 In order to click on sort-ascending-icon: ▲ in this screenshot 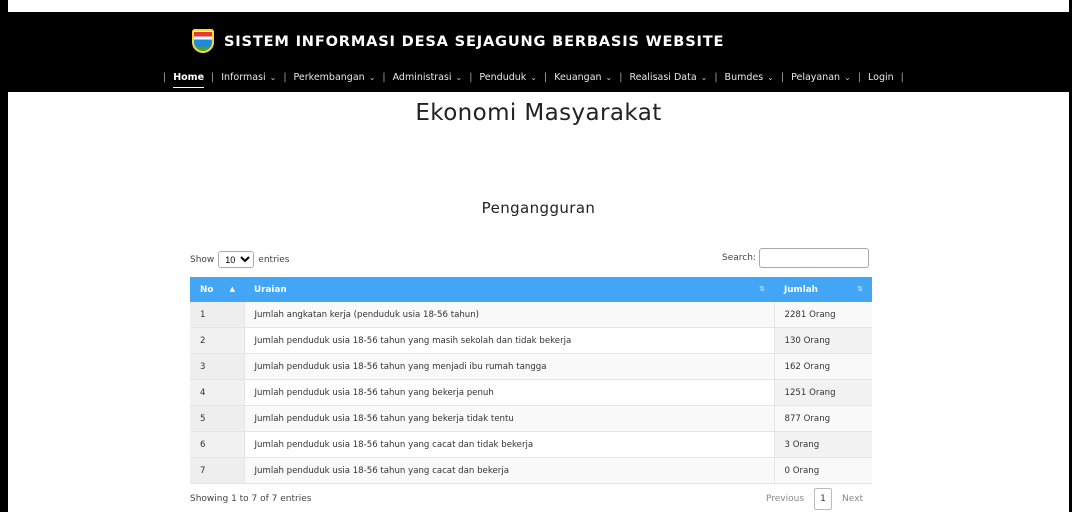, I will do `click(232, 288)`.